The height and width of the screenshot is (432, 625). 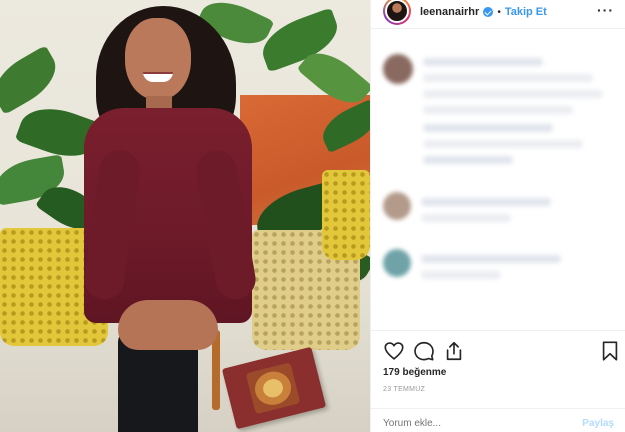 I want to click on comment-bar: Paylaş, so click(x=498, y=420).